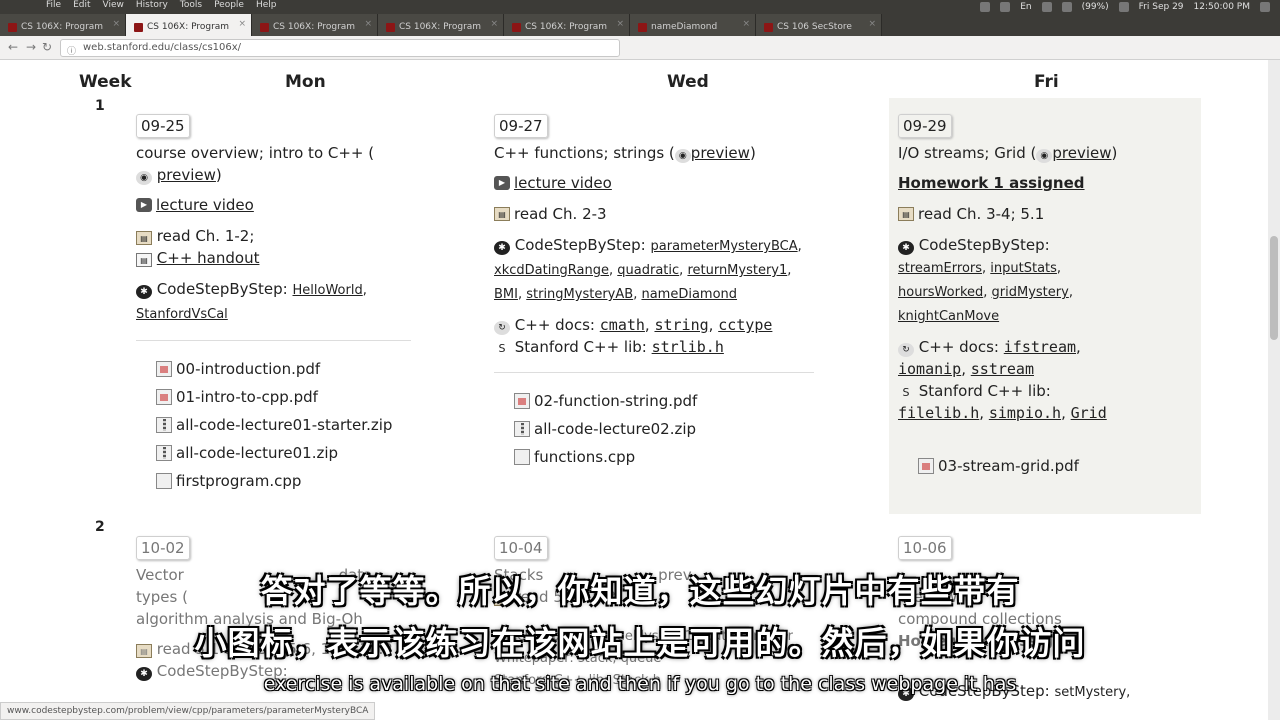 The height and width of the screenshot is (720, 1280). Describe the element at coordinates (1025, 7) in the screenshot. I see `keyboard-lang: En` at that location.